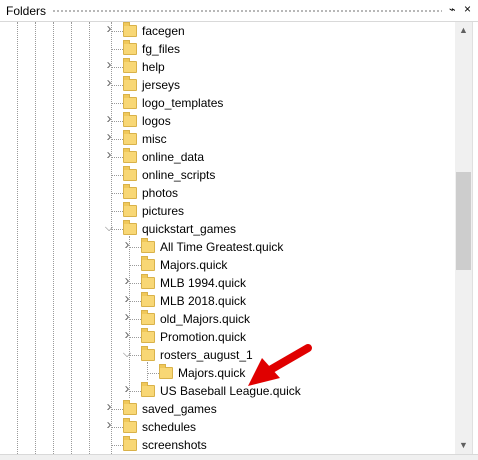 Image resolution: width=478 pixels, height=460 pixels. Describe the element at coordinates (227, 193) in the screenshot. I see `tree-item: photos` at that location.